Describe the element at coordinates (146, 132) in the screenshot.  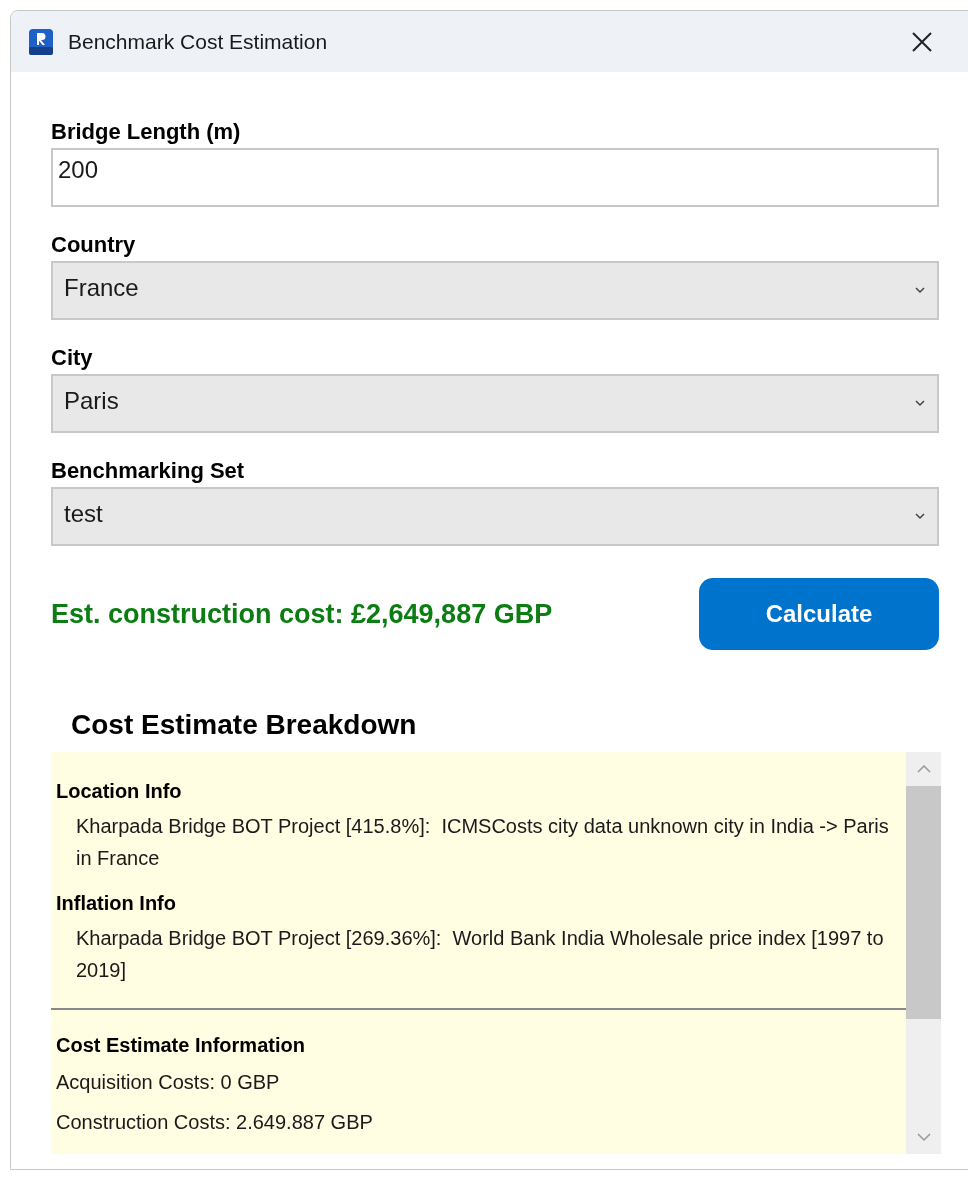
I see `field-label: Bridge Length (m)` at that location.